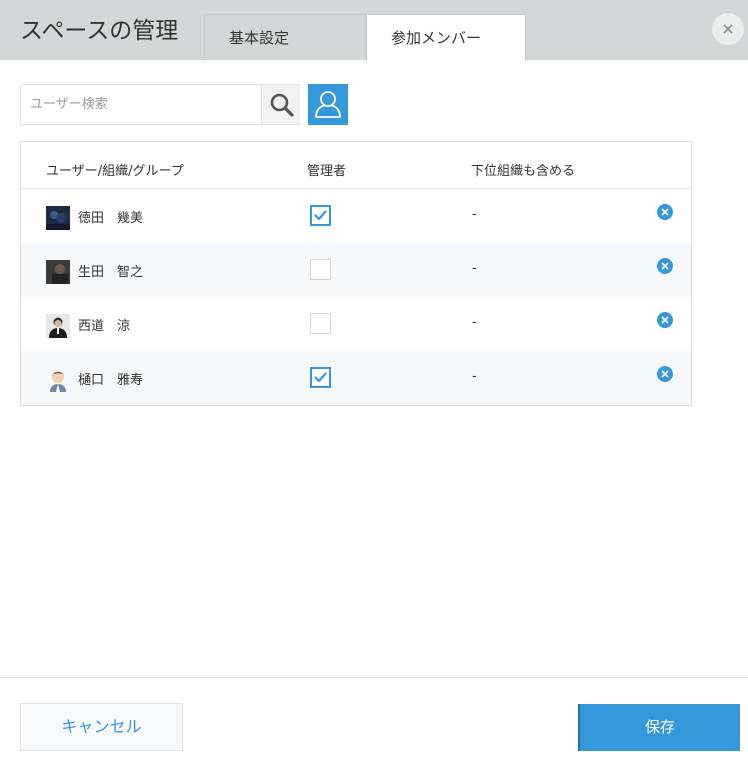 The width and height of the screenshot is (748, 768). I want to click on footer-divider, so click(374, 677).